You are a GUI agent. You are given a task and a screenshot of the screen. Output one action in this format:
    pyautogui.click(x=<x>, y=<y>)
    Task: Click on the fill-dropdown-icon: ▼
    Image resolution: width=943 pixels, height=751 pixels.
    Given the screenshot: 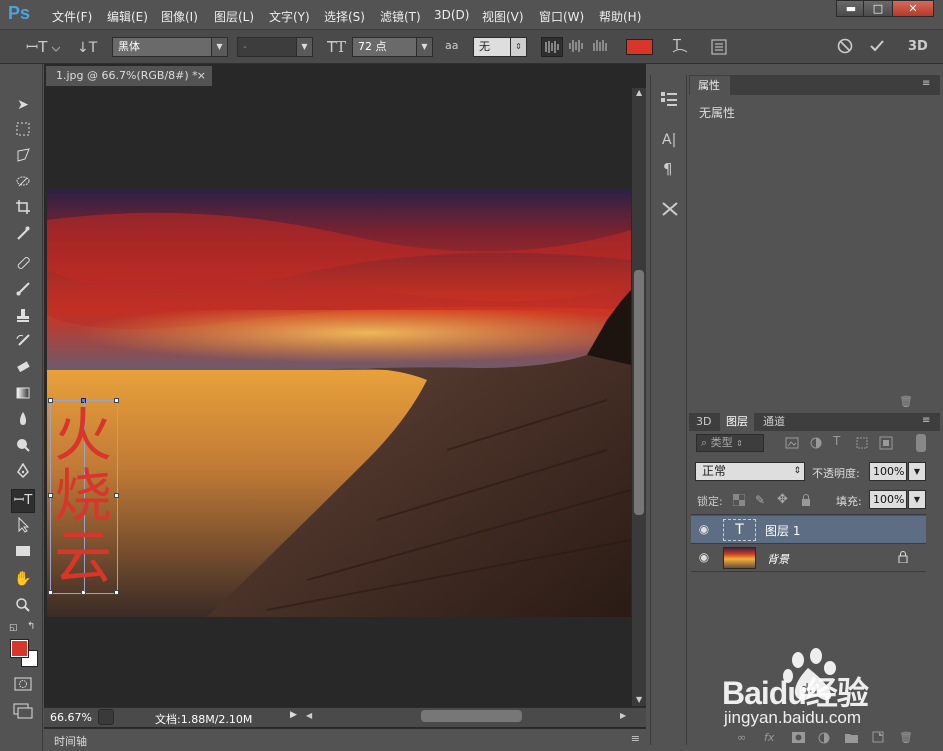 What is the action you would take?
    pyautogui.click(x=917, y=499)
    